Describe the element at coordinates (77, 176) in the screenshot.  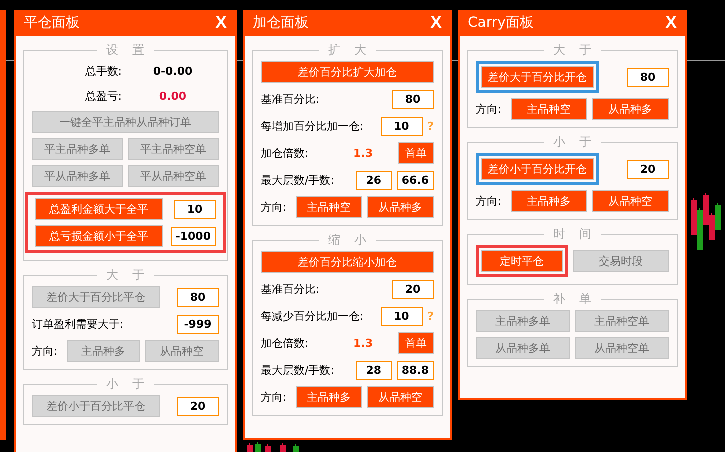
I see `action-button: 平从品种多单` at that location.